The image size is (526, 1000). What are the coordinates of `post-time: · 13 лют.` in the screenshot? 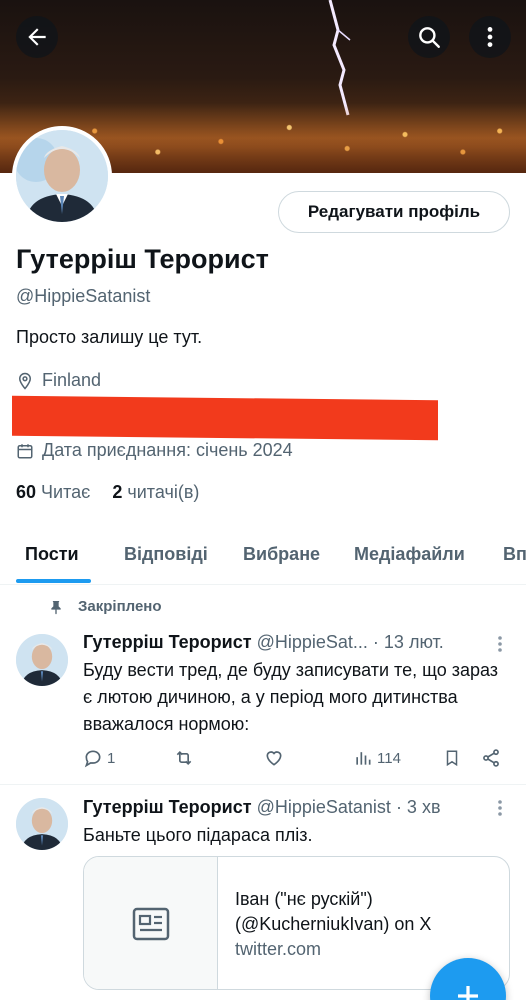 It's located at (408, 642).